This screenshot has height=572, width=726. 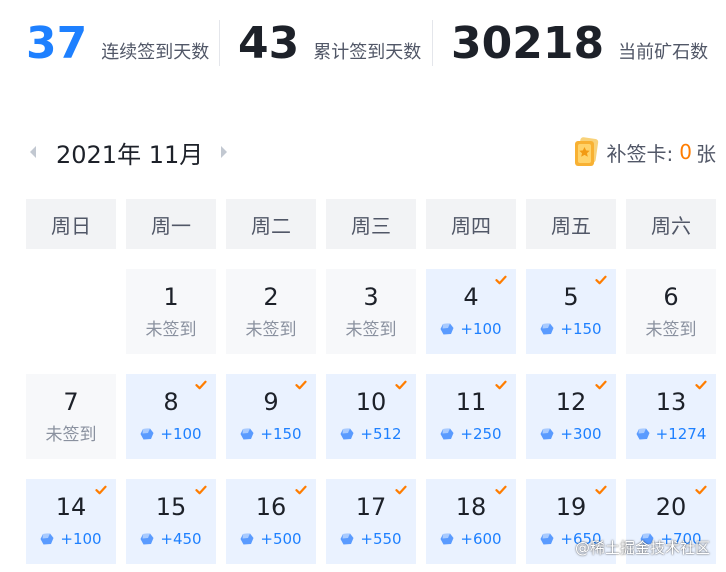 What do you see at coordinates (571, 224) in the screenshot?
I see `weekday-fri: 周五` at bounding box center [571, 224].